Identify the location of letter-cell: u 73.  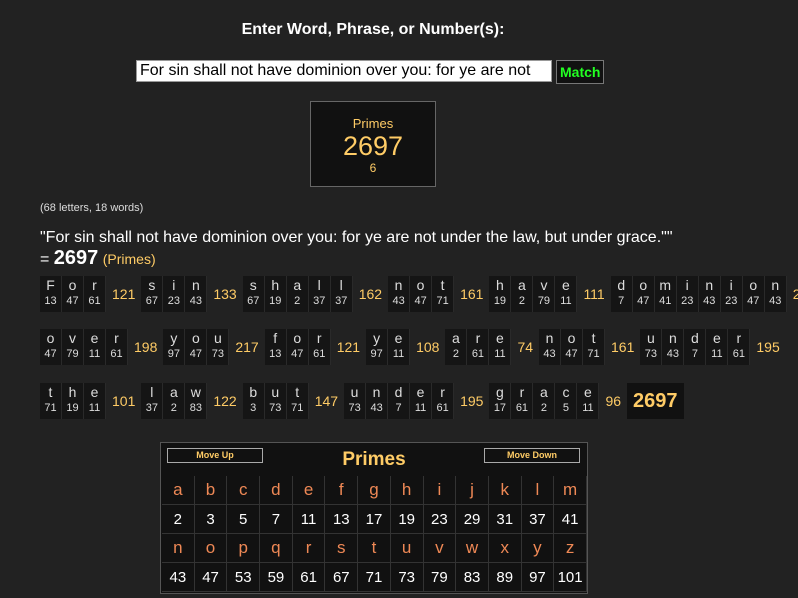
(275, 401).